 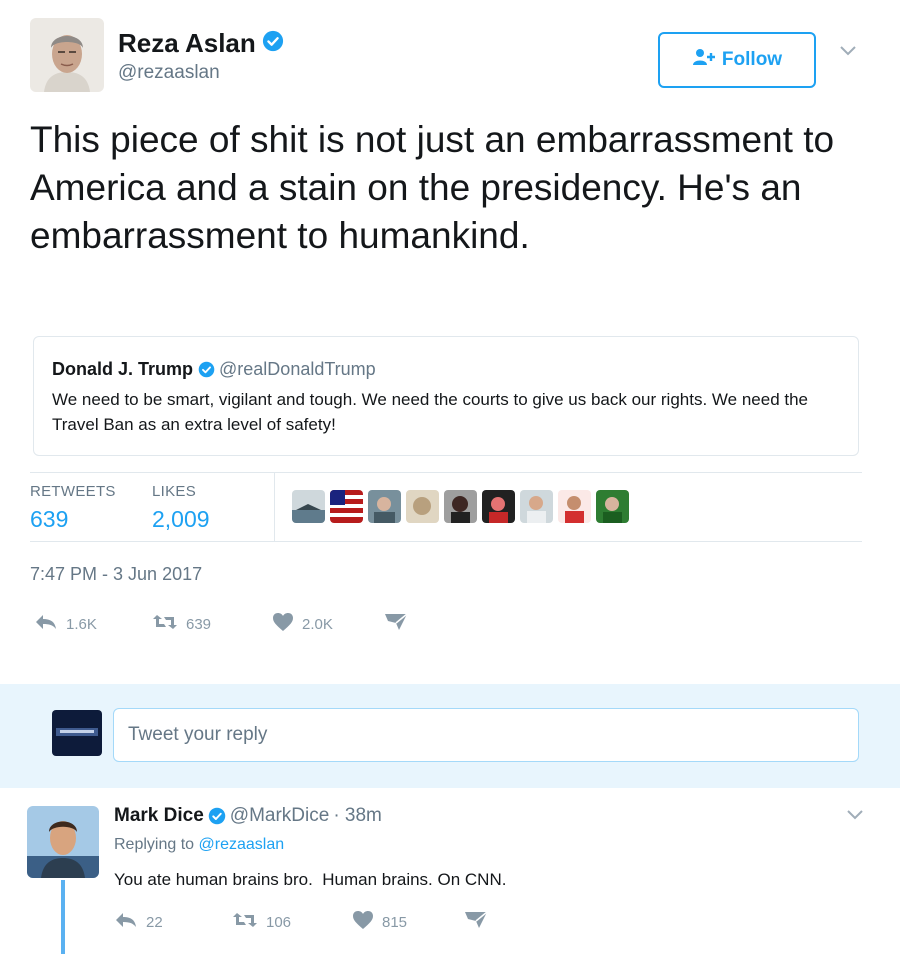 I want to click on like-button: 815, so click(x=408, y=922).